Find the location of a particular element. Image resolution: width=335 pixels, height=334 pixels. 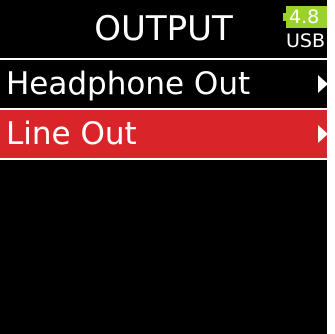

battery-icon: 4.8 is located at coordinates (305, 17).